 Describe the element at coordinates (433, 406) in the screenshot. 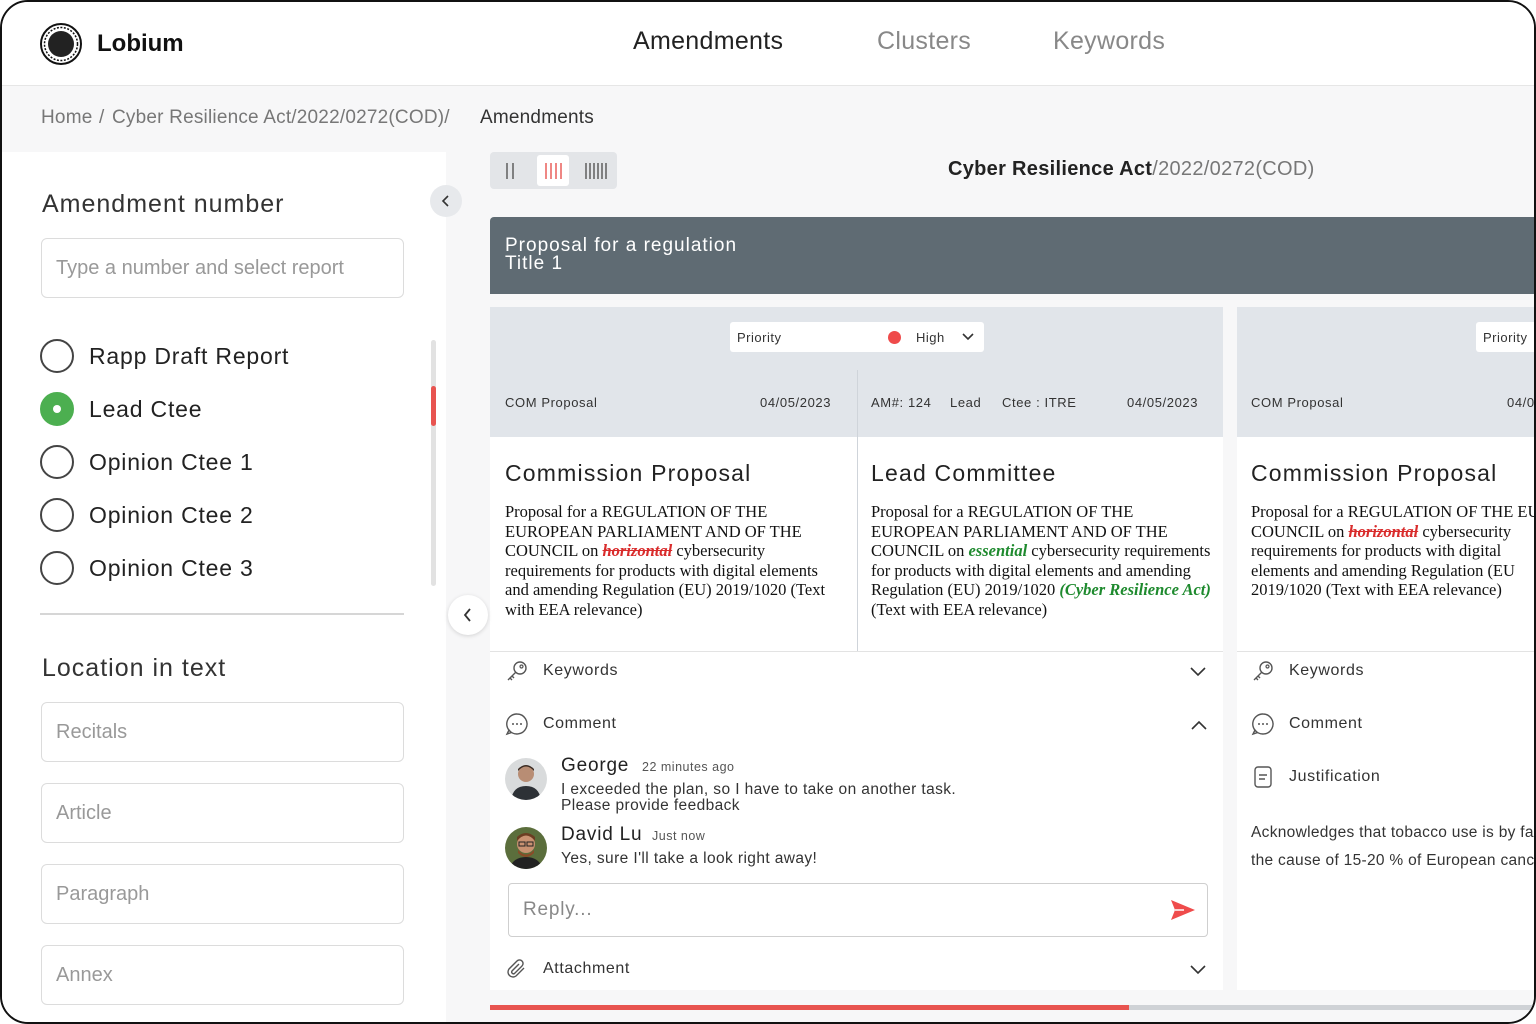

I see `scrollbar-thumb` at that location.